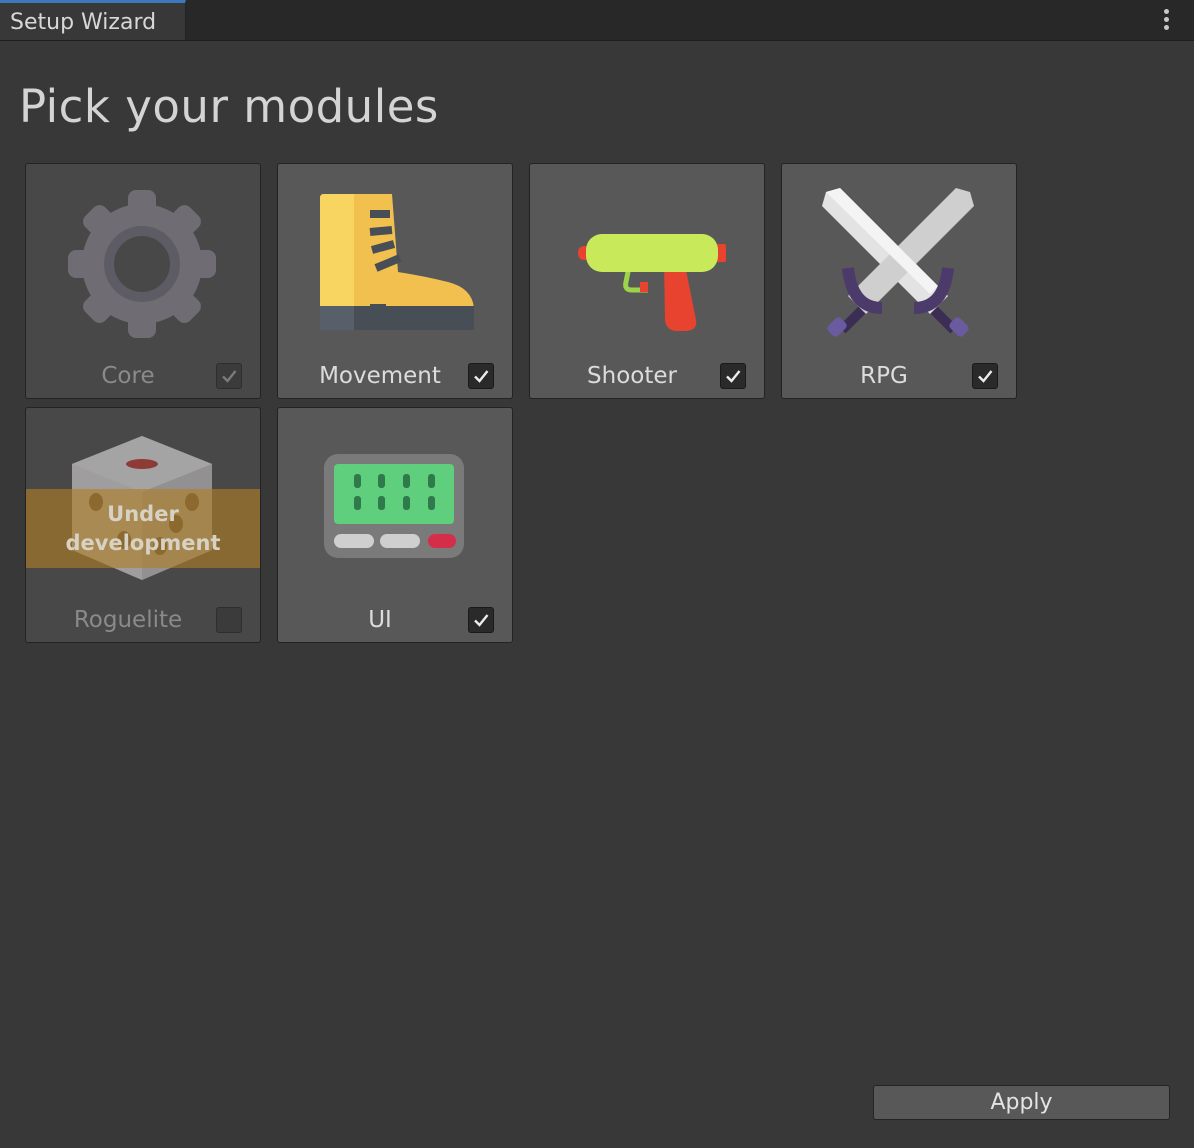 Image resolution: width=1194 pixels, height=1148 pixels. I want to click on apply-button: Apply, so click(1021, 1102).